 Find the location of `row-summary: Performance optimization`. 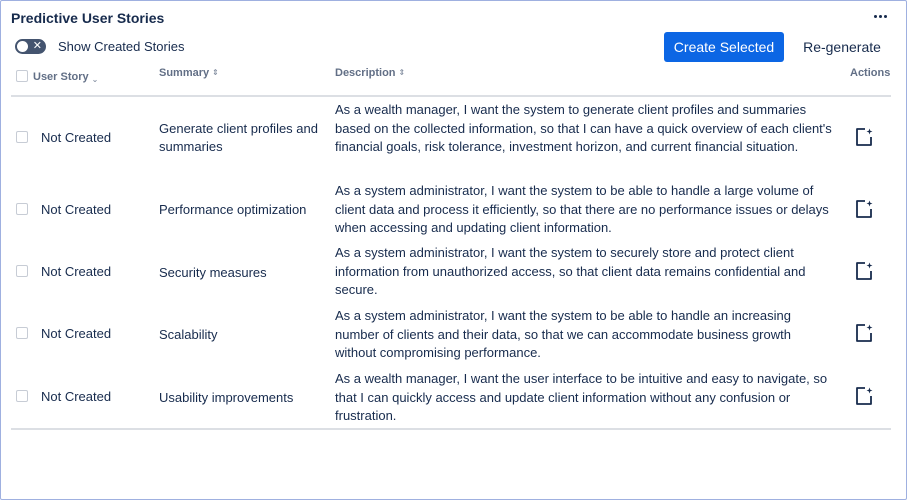

row-summary: Performance optimization is located at coordinates (233, 209).